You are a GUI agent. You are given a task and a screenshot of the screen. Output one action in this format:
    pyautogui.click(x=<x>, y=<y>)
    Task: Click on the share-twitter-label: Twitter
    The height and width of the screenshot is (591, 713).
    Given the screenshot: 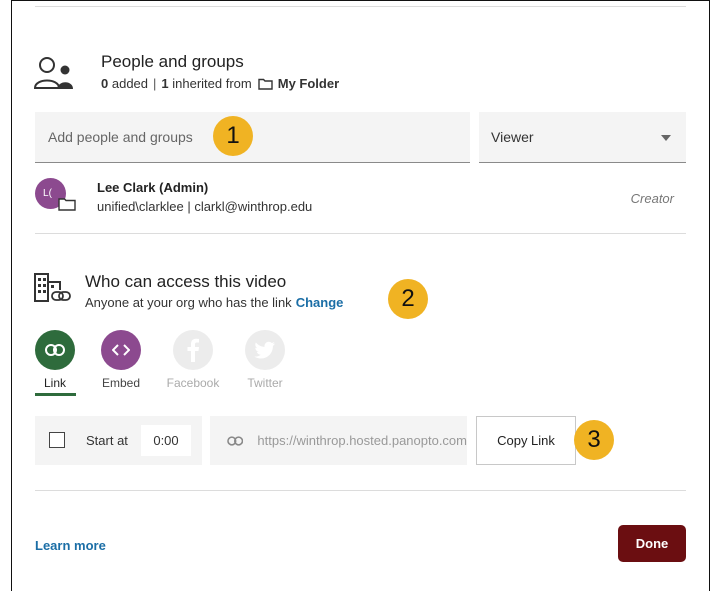 What is the action you would take?
    pyautogui.click(x=265, y=383)
    